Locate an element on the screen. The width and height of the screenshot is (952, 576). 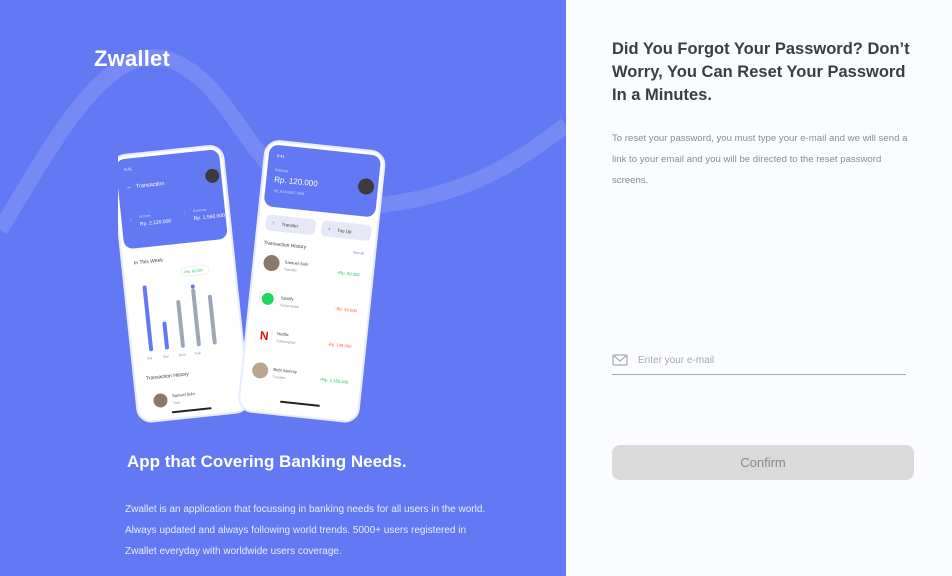
netflix-icon: N is located at coordinates (264, 335).